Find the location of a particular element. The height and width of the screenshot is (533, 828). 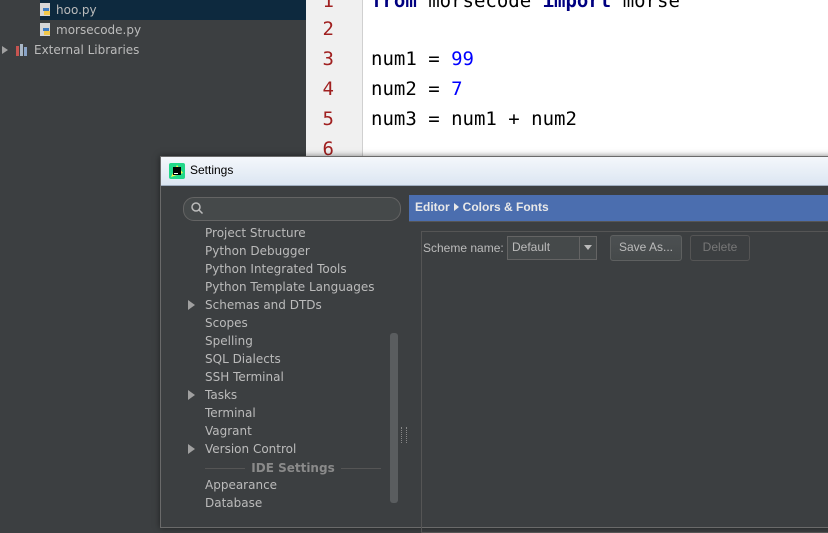

settings-search-input is located at coordinates (292, 209).